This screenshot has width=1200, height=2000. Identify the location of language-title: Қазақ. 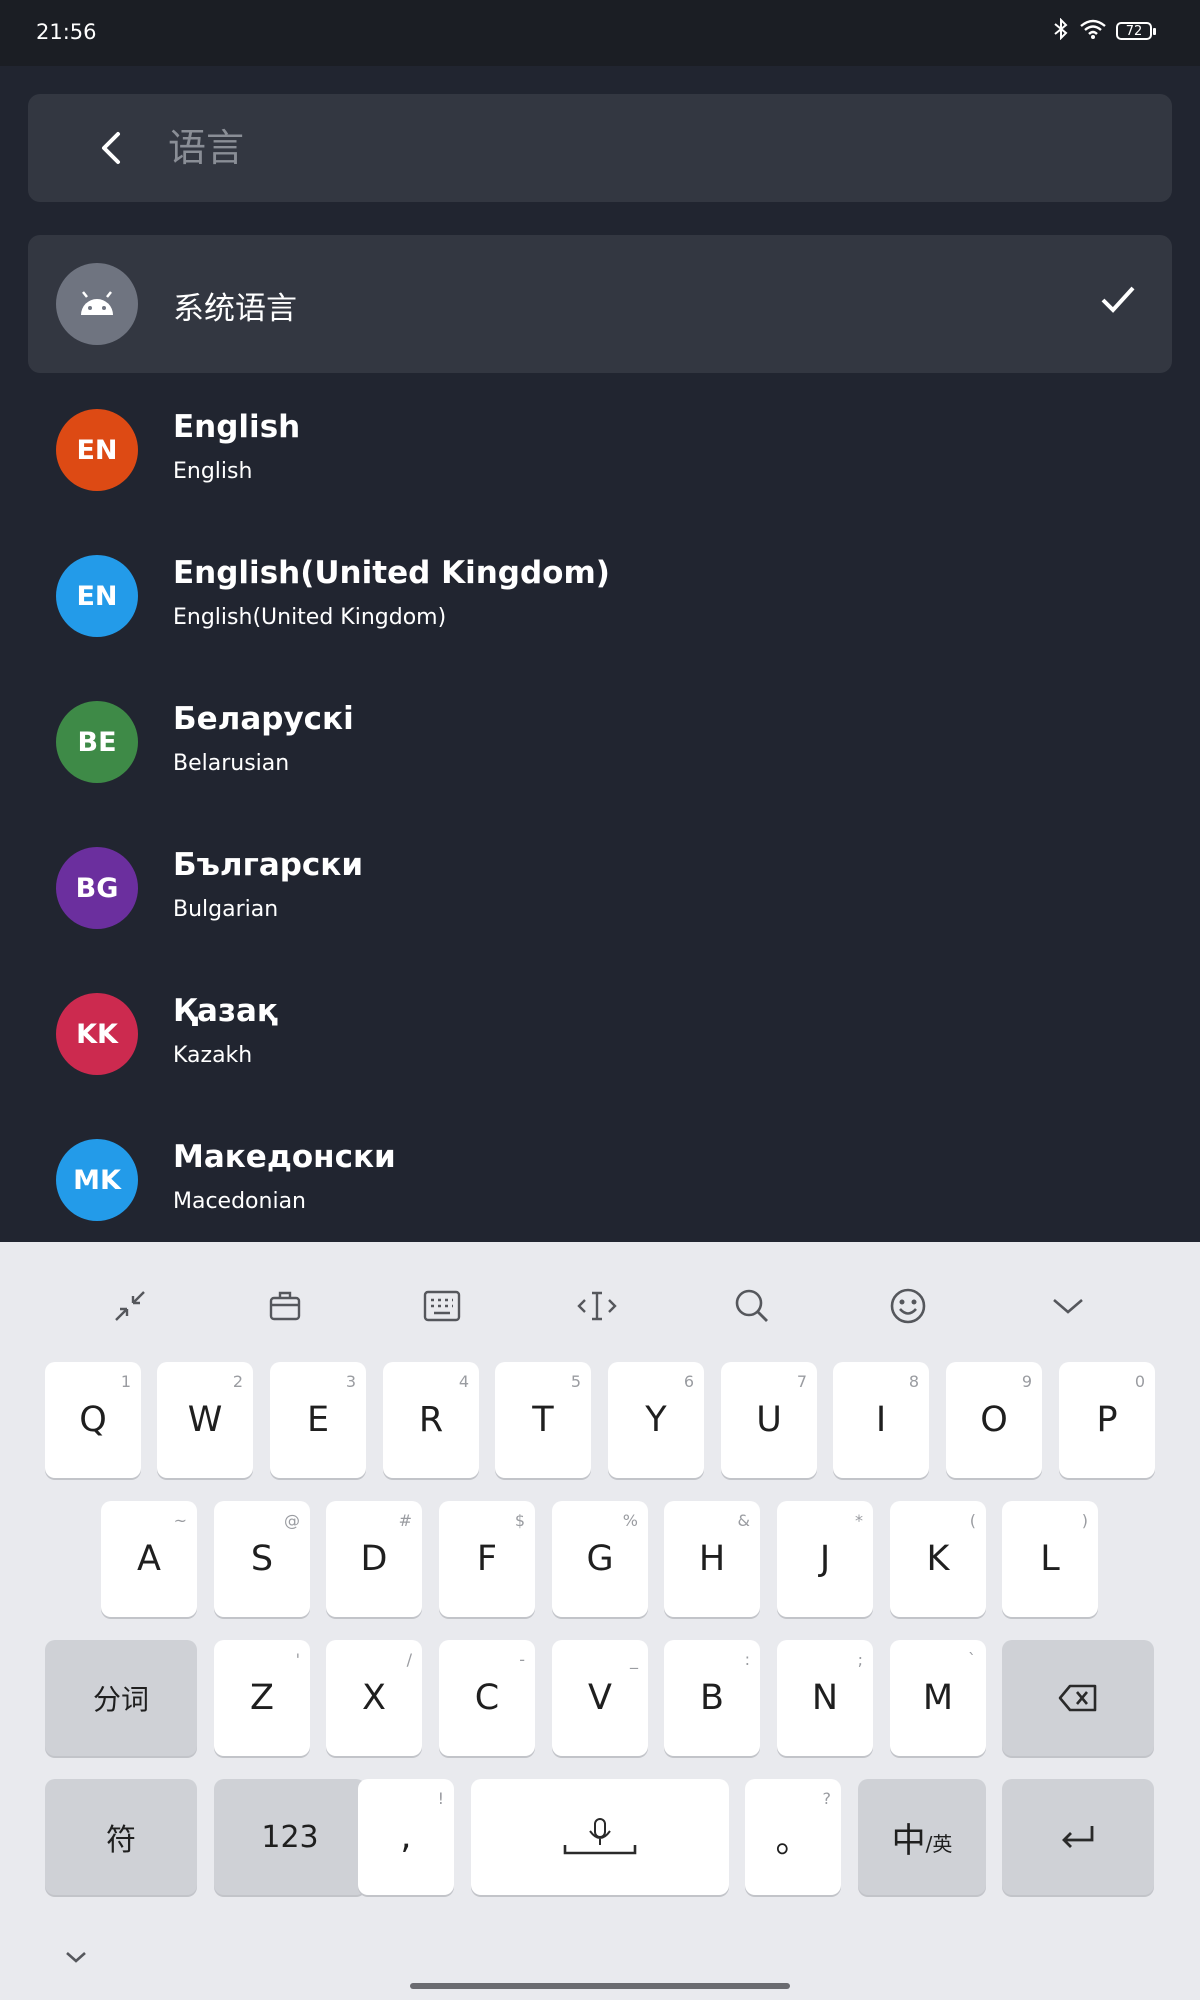
(225, 1011).